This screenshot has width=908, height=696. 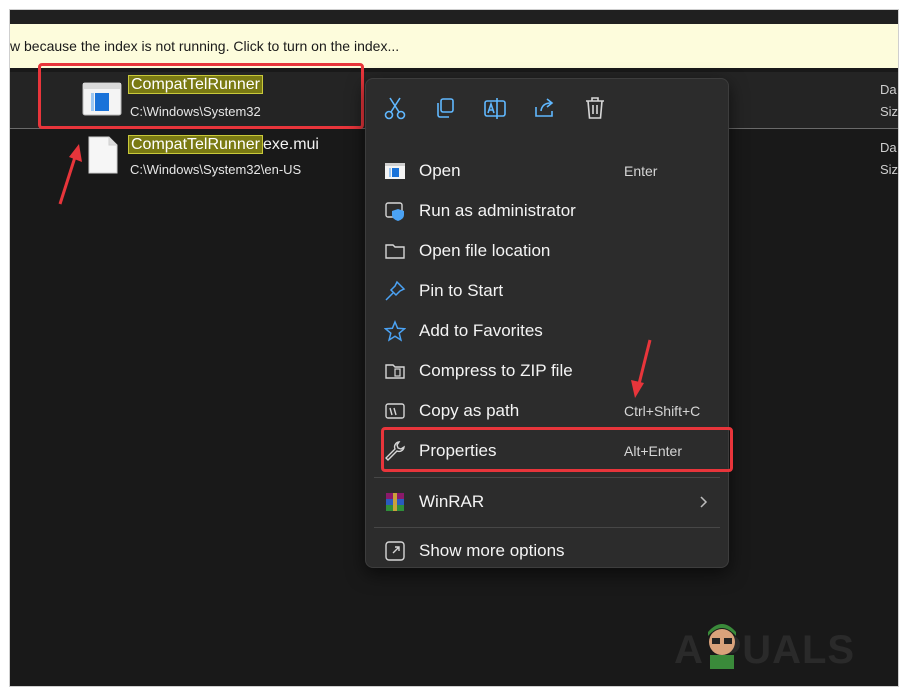 I want to click on open-icon, so click(x=395, y=171).